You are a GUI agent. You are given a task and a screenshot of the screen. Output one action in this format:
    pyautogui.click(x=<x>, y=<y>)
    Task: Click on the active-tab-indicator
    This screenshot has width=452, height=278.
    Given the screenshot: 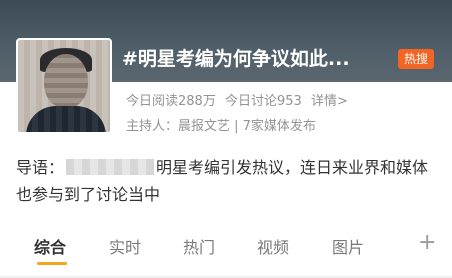 What is the action you would take?
    pyautogui.click(x=52, y=263)
    